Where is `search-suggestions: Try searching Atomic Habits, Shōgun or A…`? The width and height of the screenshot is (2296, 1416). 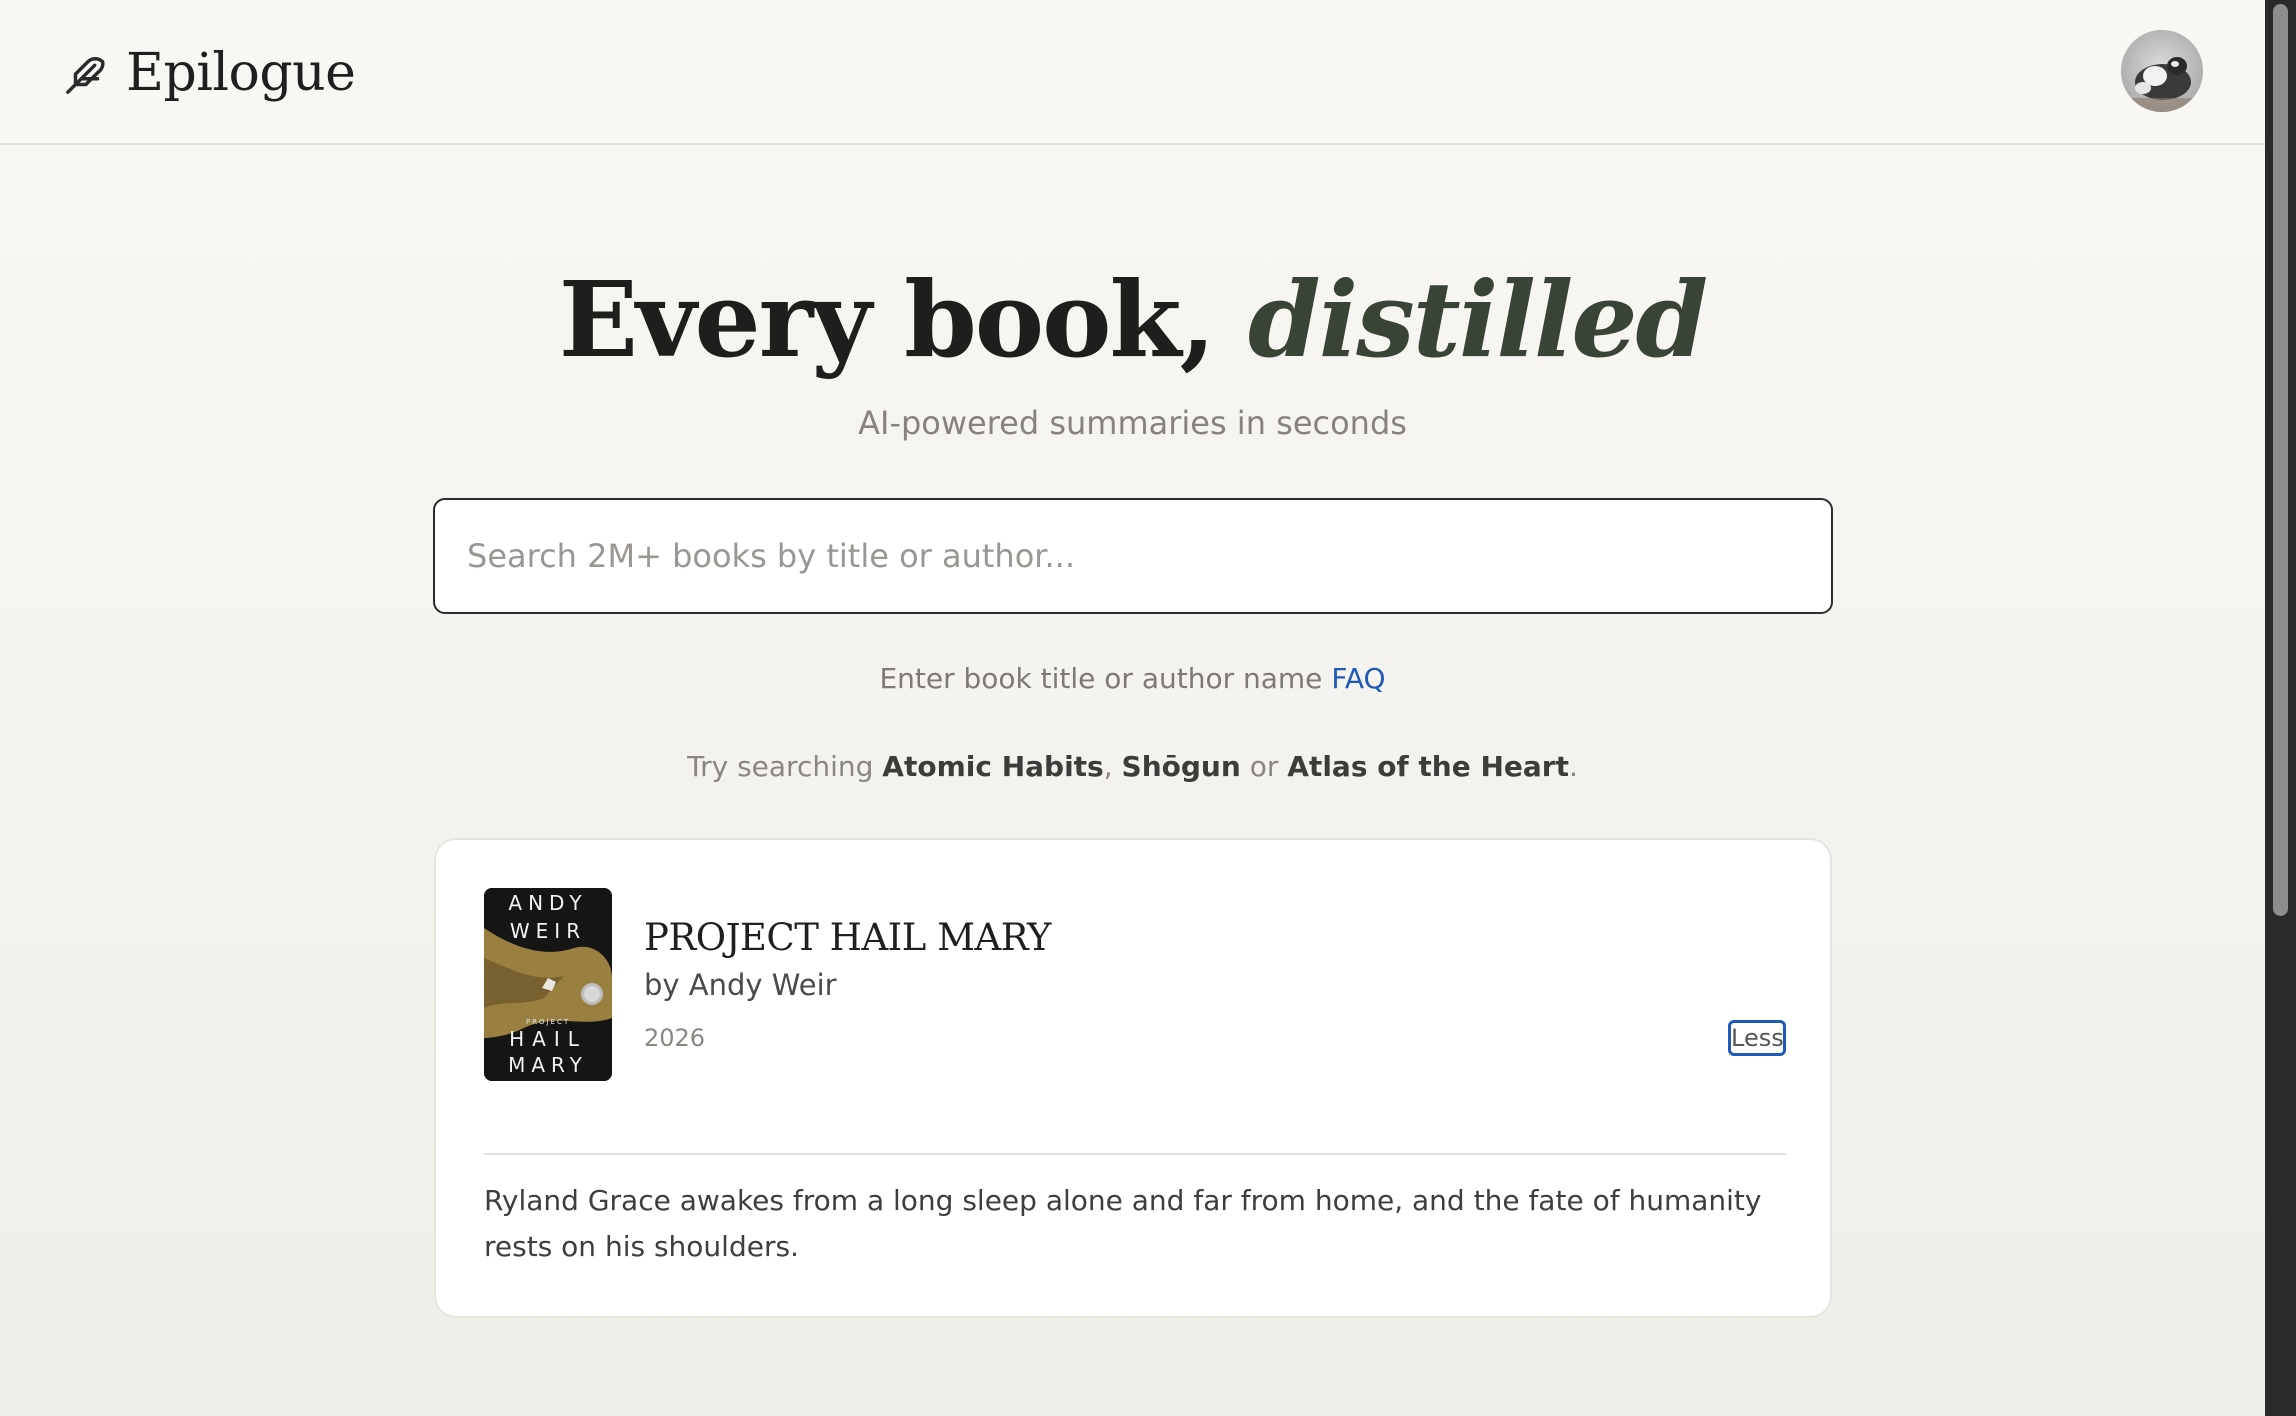 search-suggestions: Try searching Atomic Habits, Shōgun or A… is located at coordinates (1132, 766).